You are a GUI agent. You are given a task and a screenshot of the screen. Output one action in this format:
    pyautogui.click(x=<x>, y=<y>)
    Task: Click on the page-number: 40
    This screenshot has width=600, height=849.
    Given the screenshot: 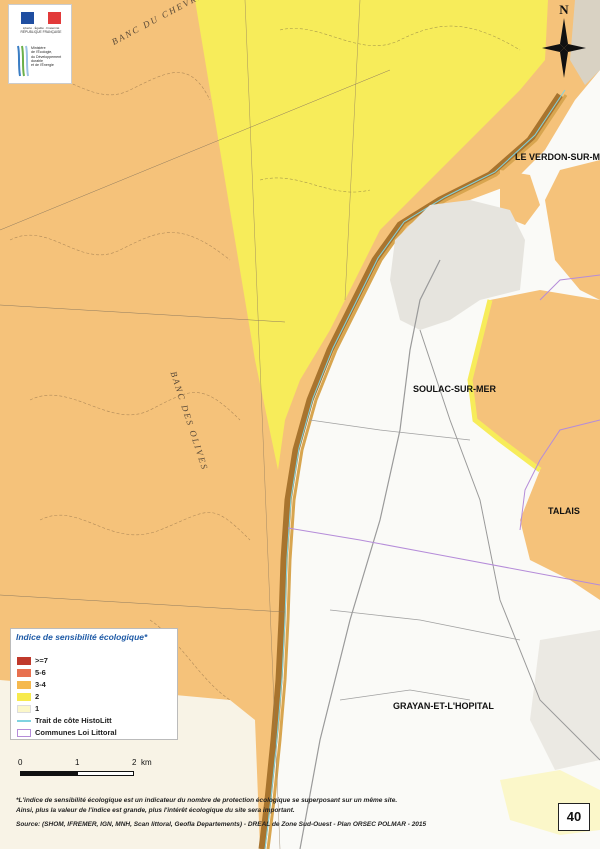 What is the action you would take?
    pyautogui.click(x=574, y=817)
    